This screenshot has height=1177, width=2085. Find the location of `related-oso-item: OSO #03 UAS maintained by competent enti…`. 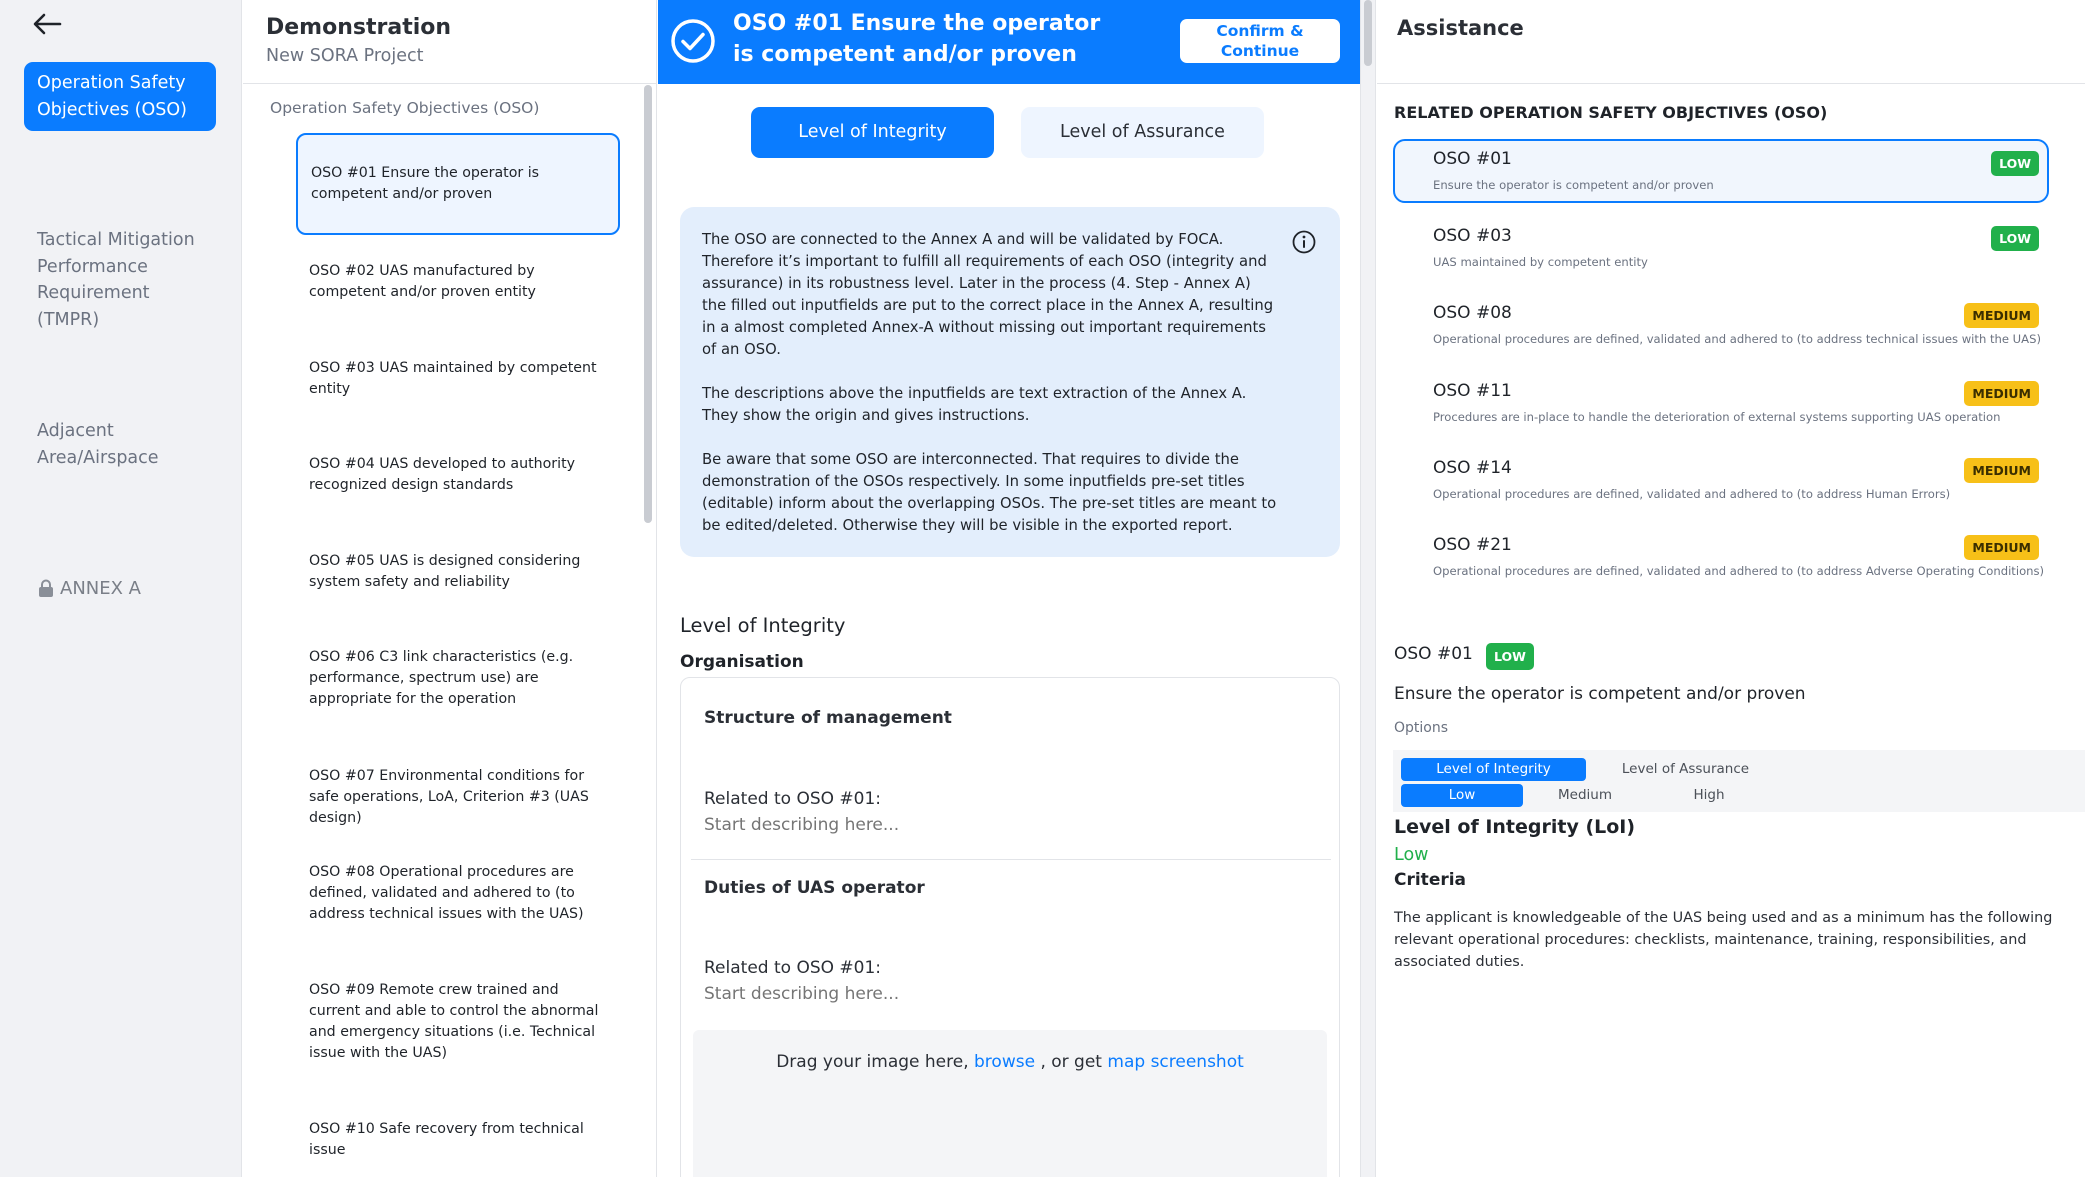

related-oso-item: OSO #03 UAS maintained by competent enti… is located at coordinates (1721, 248).